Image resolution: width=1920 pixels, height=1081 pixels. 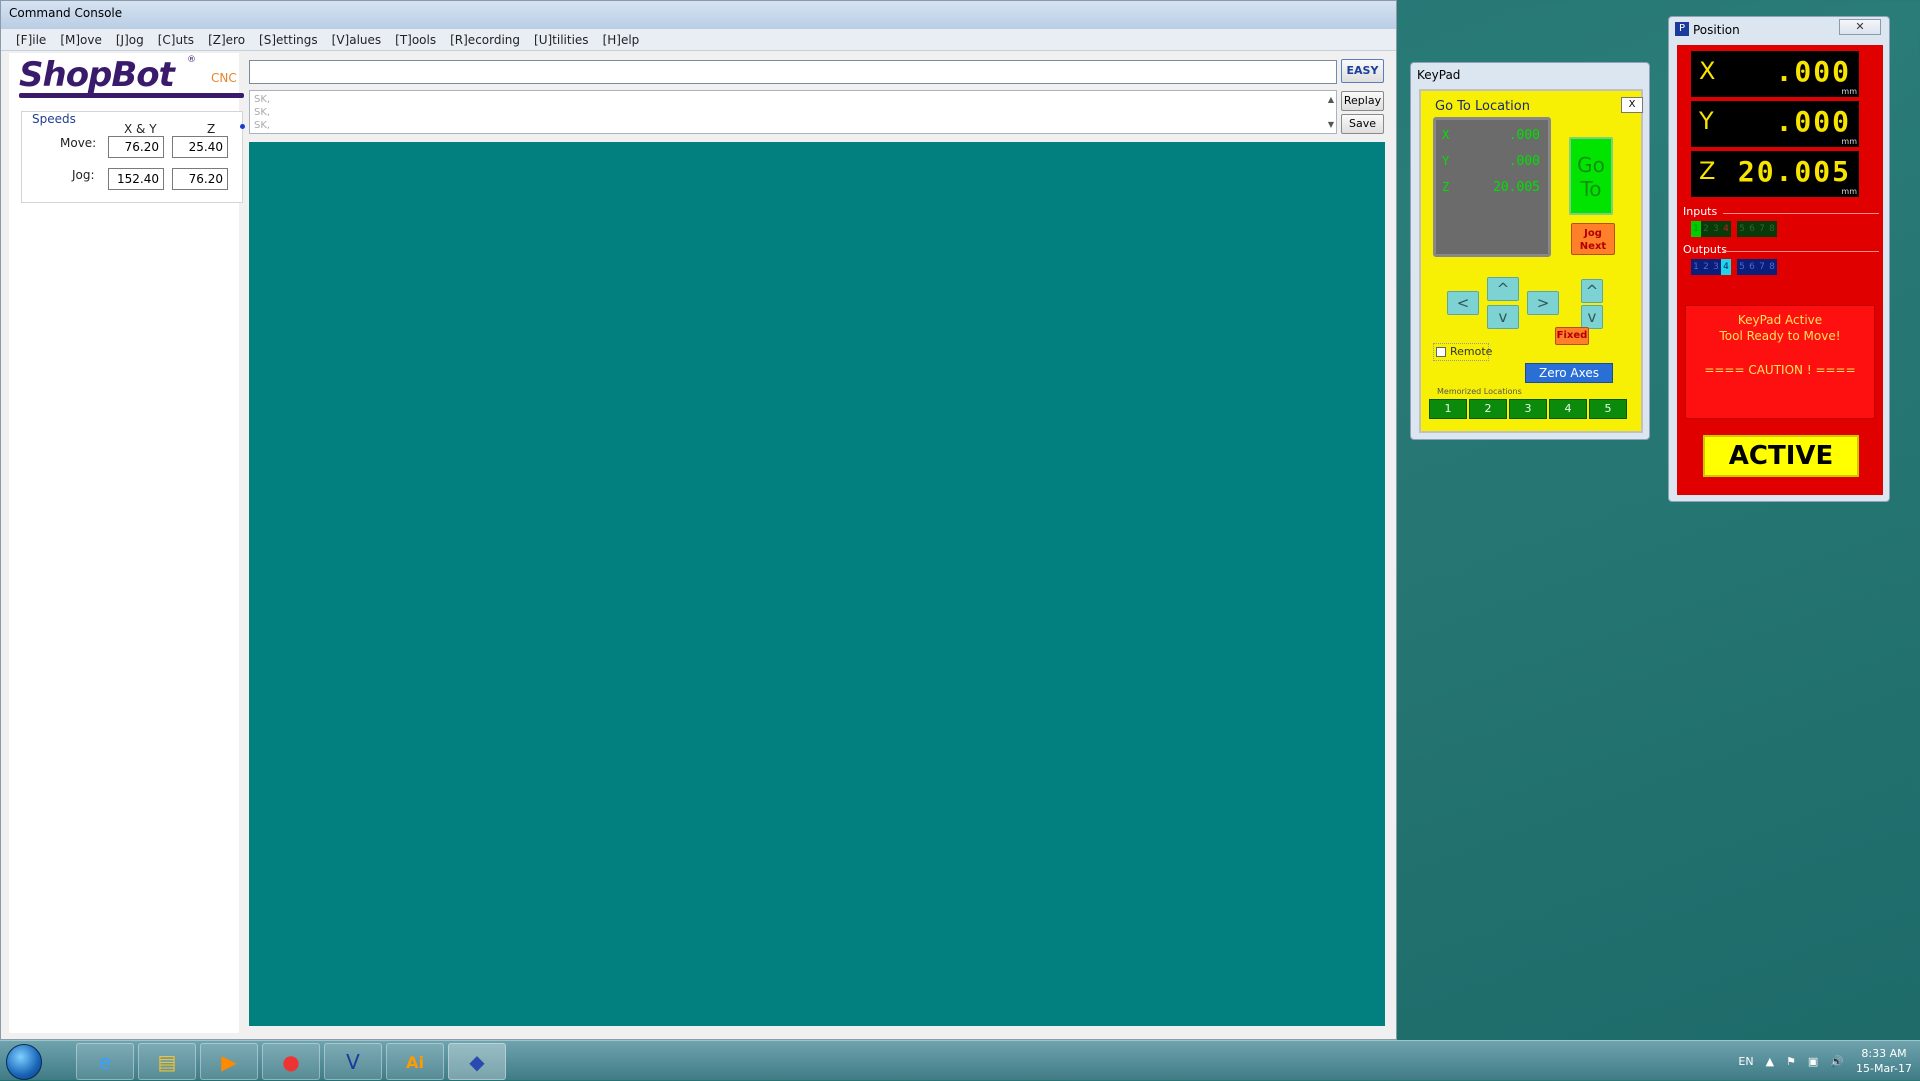 What do you see at coordinates (1780, 370) in the screenshot?
I see `status-caution: ==== CAUTION ! ====` at bounding box center [1780, 370].